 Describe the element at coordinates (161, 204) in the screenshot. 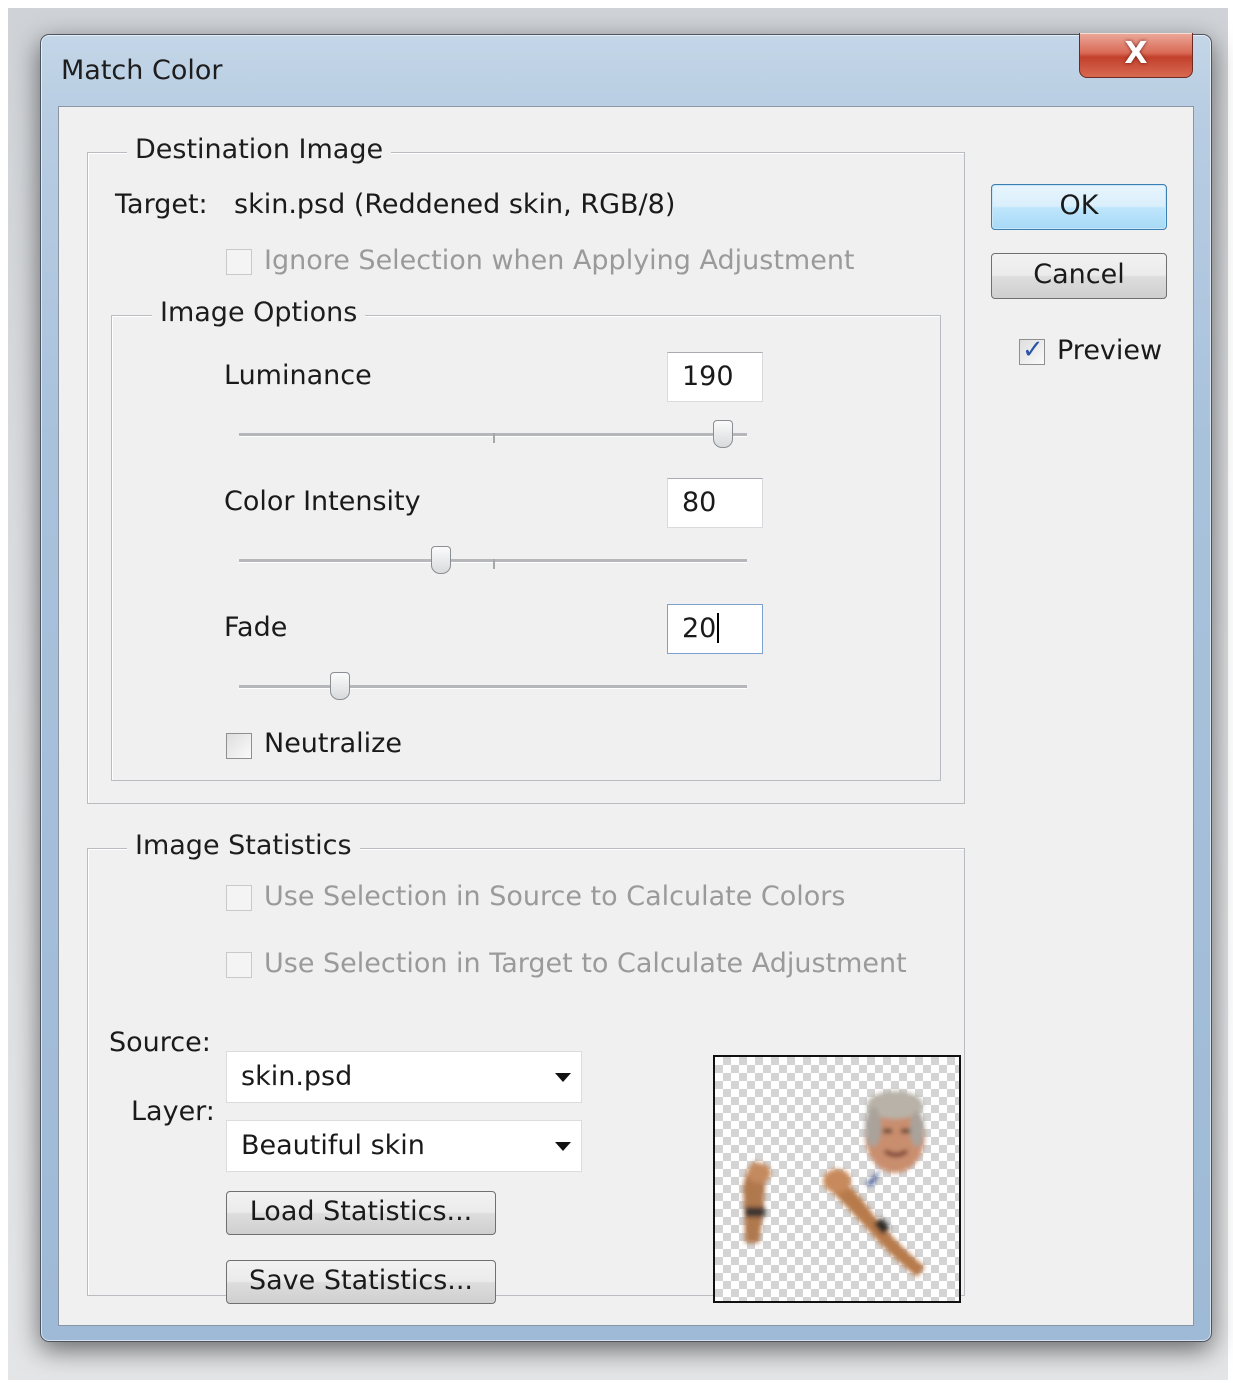

I see `target-label: Target:` at that location.